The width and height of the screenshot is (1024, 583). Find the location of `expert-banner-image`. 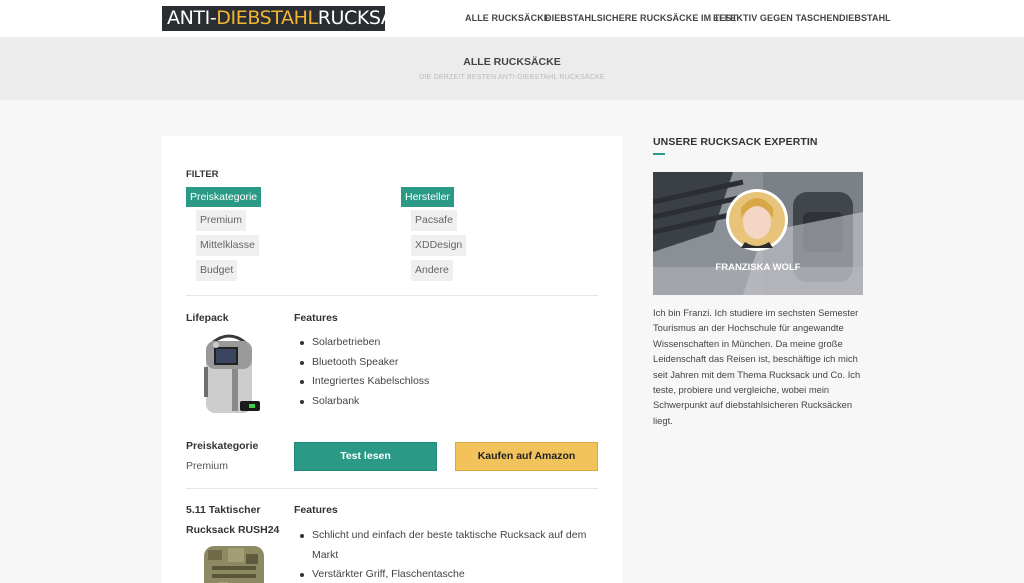

expert-banner-image is located at coordinates (758, 233).